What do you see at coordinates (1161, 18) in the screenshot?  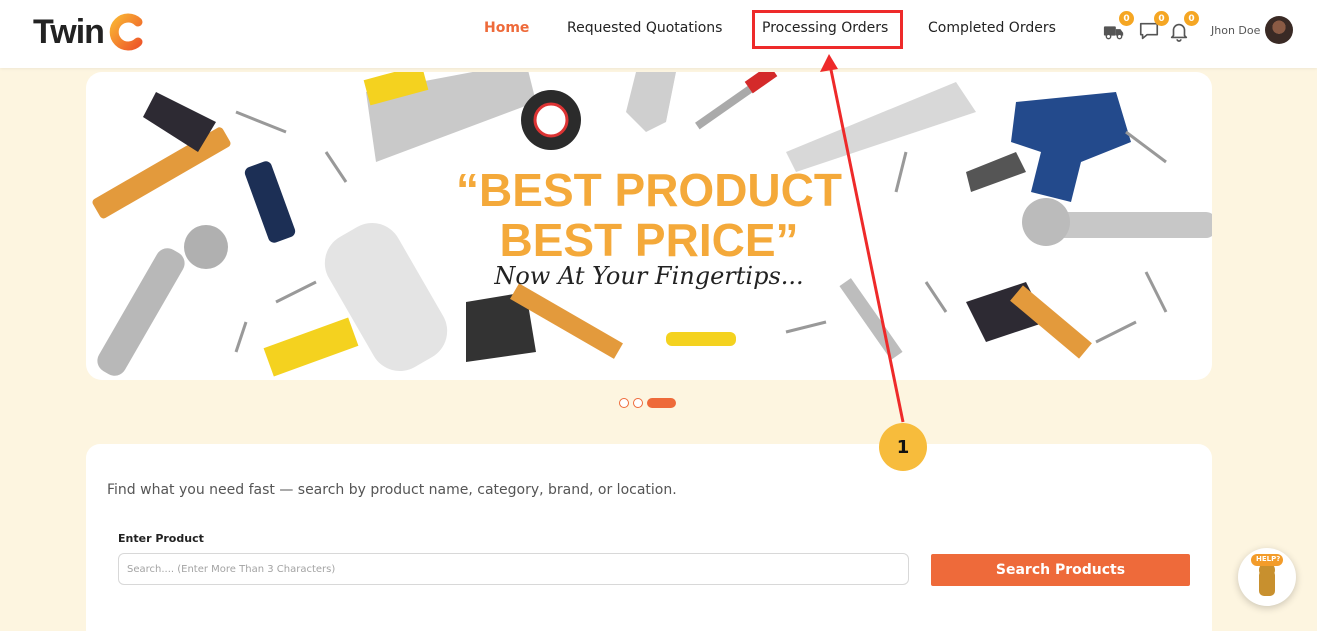 I see `chat-badge: 0` at bounding box center [1161, 18].